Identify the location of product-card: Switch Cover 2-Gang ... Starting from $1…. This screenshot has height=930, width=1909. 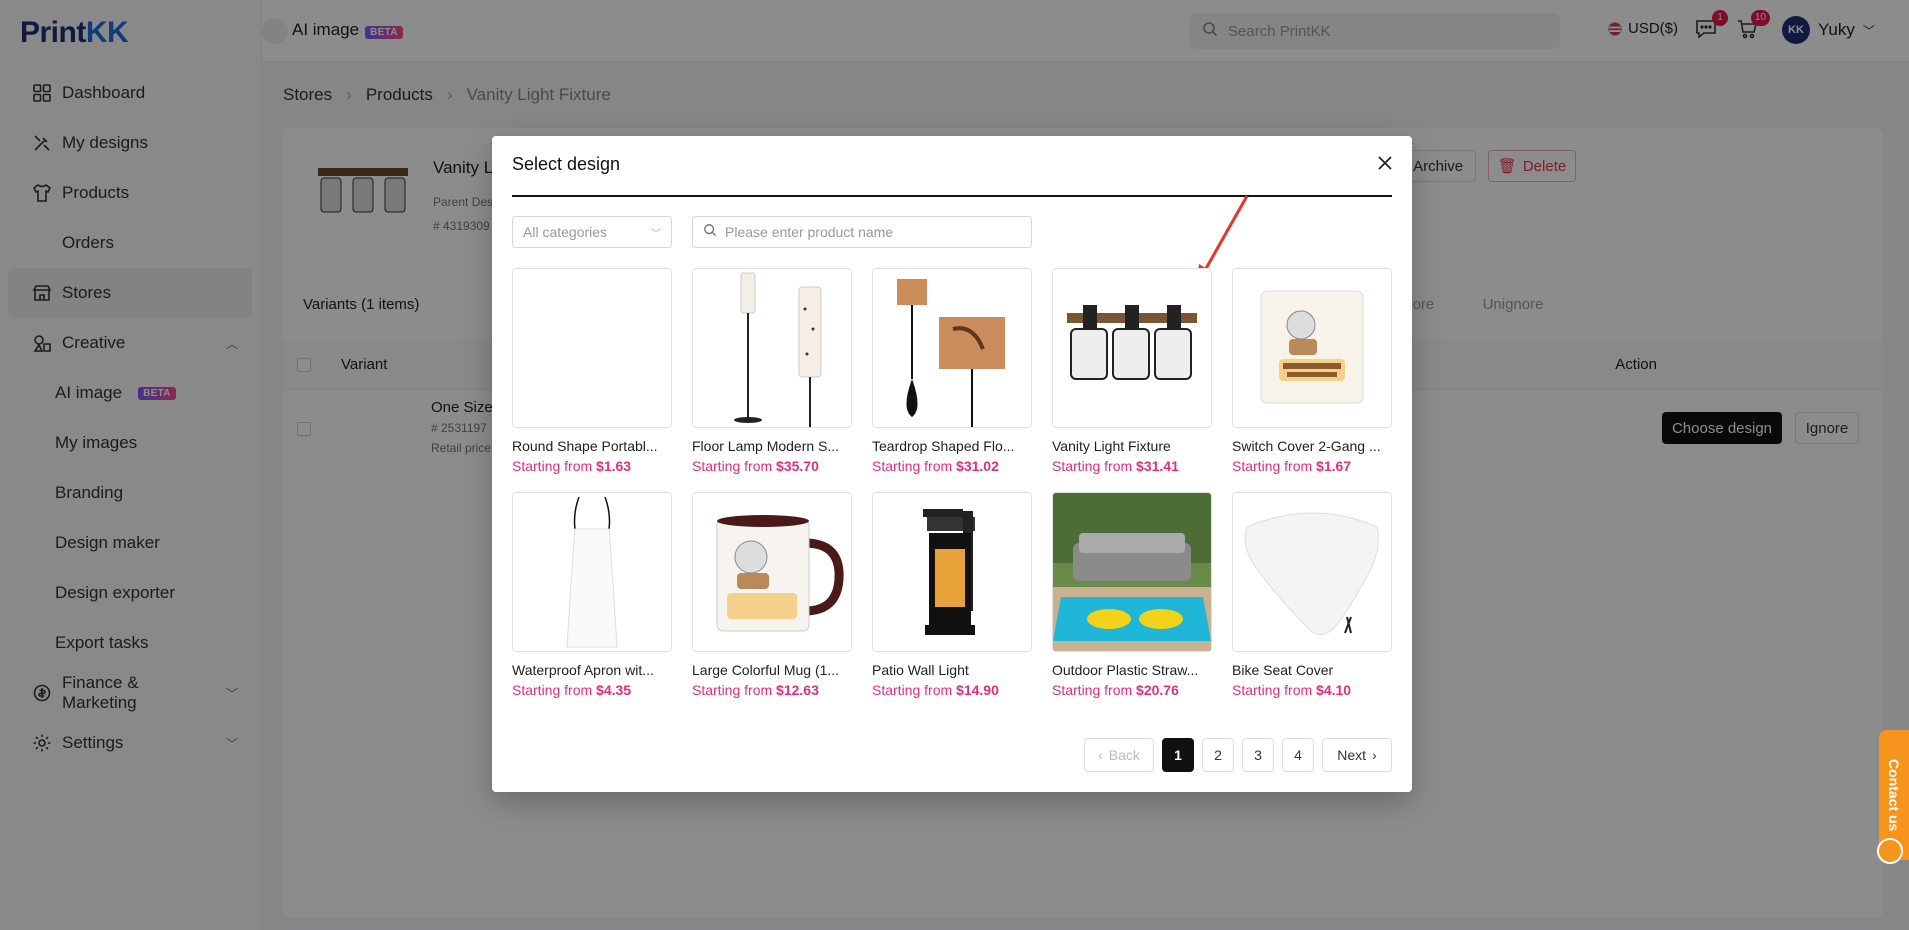
(1312, 371).